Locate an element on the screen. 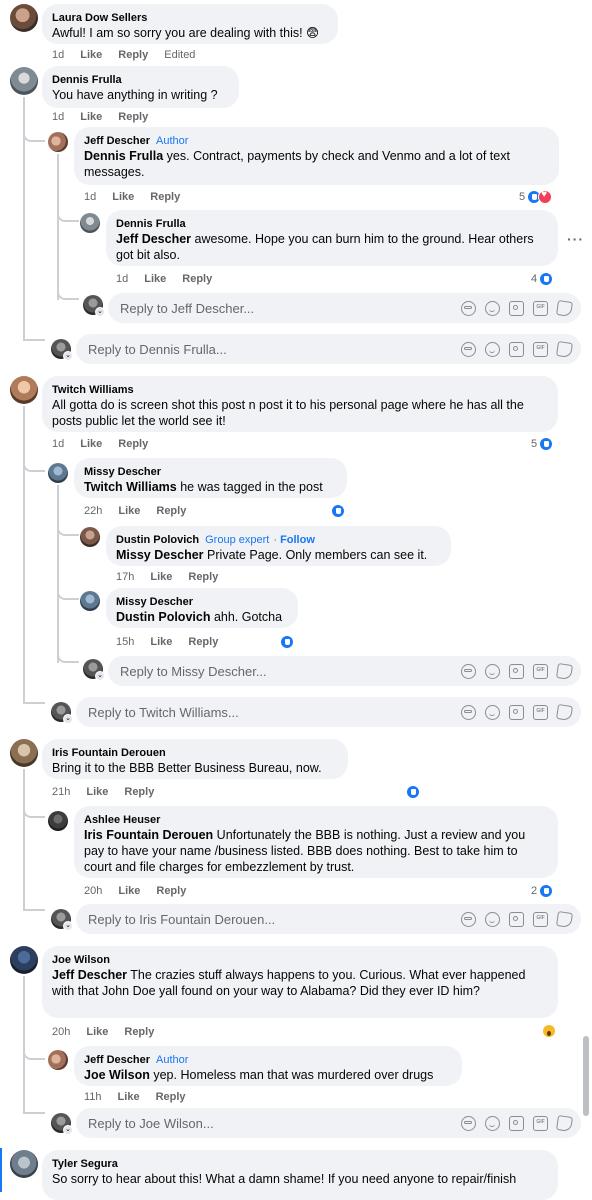 The height and width of the screenshot is (1200, 592). follow-link: · Follow is located at coordinates (294, 540).